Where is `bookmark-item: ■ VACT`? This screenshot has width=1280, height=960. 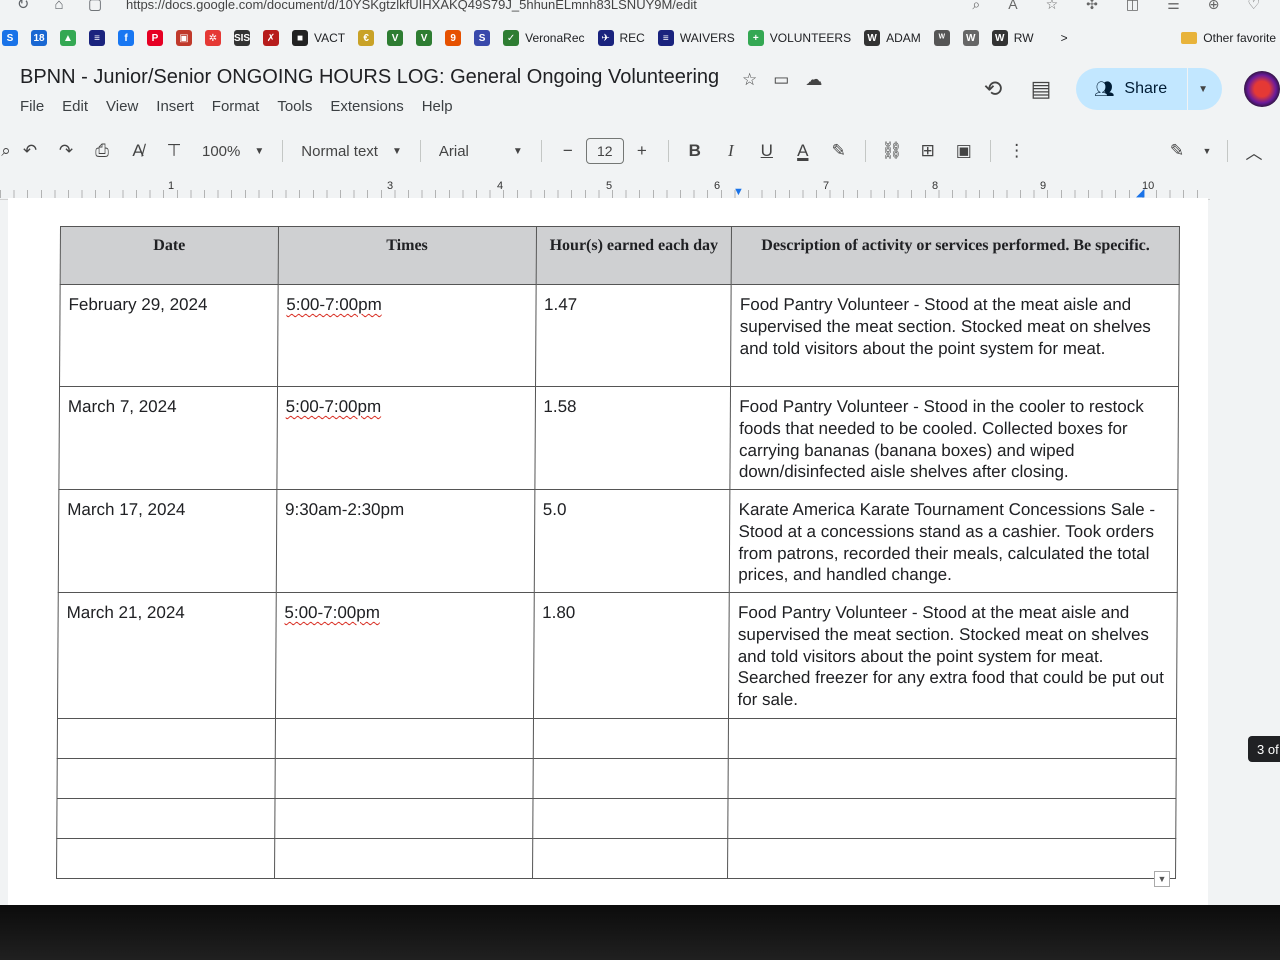 bookmark-item: ■ VACT is located at coordinates (318, 38).